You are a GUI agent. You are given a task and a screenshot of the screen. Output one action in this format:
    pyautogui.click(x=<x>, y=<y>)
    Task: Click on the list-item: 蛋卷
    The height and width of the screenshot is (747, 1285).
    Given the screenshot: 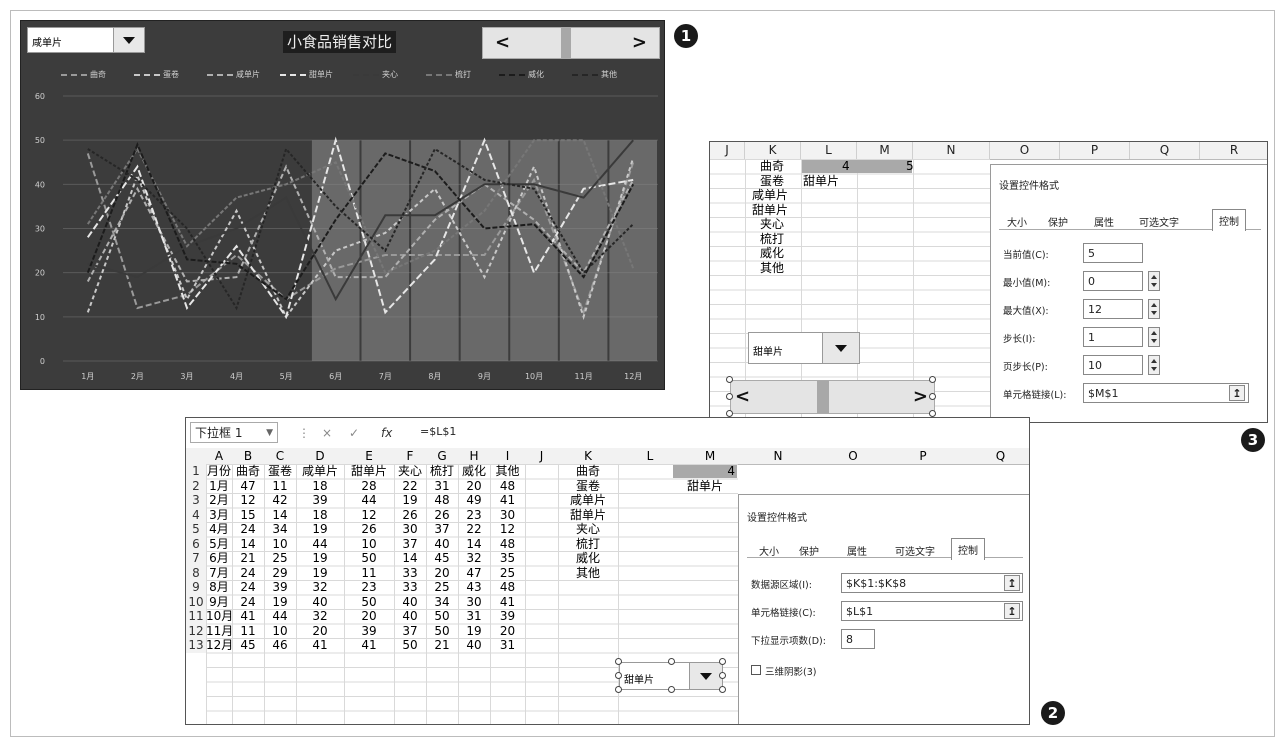 What is the action you would take?
    pyautogui.click(x=588, y=486)
    